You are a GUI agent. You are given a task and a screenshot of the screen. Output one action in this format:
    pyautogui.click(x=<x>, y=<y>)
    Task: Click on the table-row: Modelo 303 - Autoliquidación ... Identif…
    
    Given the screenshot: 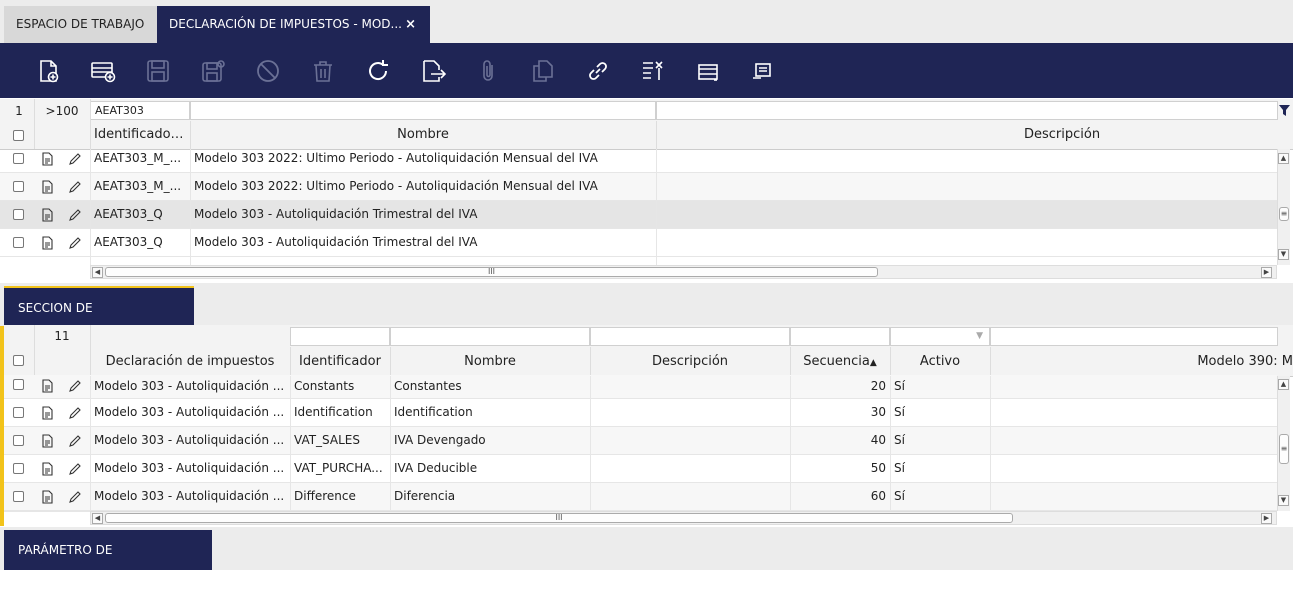 What is the action you would take?
    pyautogui.click(x=640, y=413)
    